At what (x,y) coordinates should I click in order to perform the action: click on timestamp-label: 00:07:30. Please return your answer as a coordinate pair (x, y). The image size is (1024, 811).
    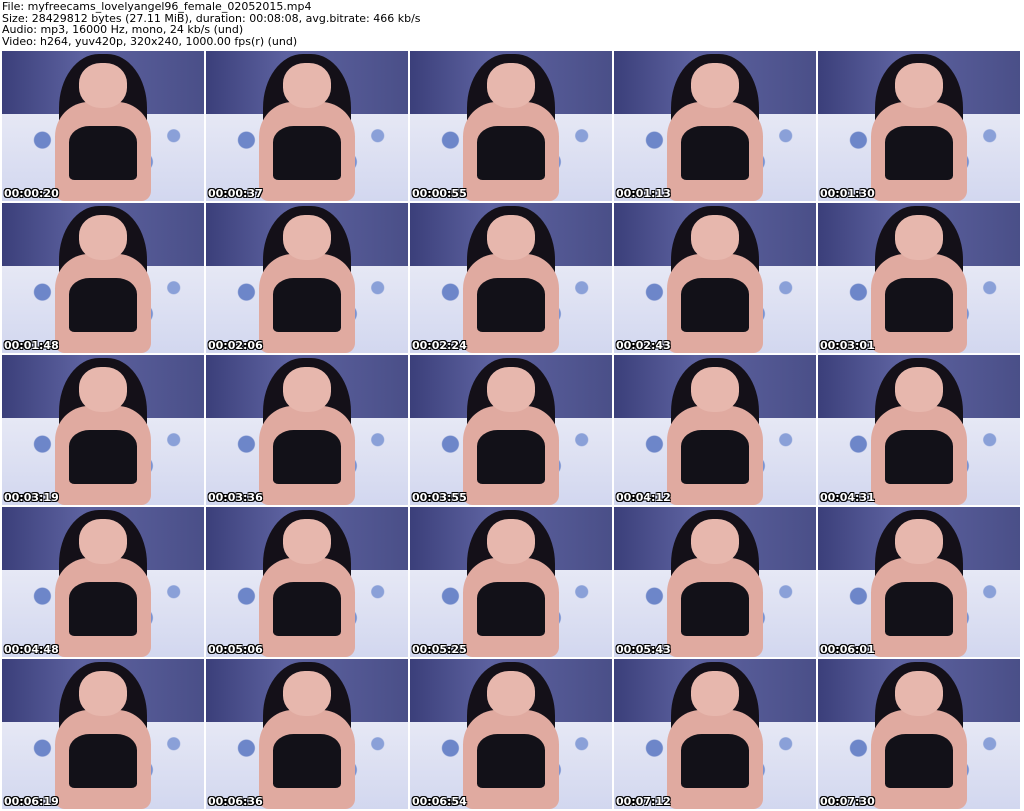
    Looking at the image, I should click on (847, 801).